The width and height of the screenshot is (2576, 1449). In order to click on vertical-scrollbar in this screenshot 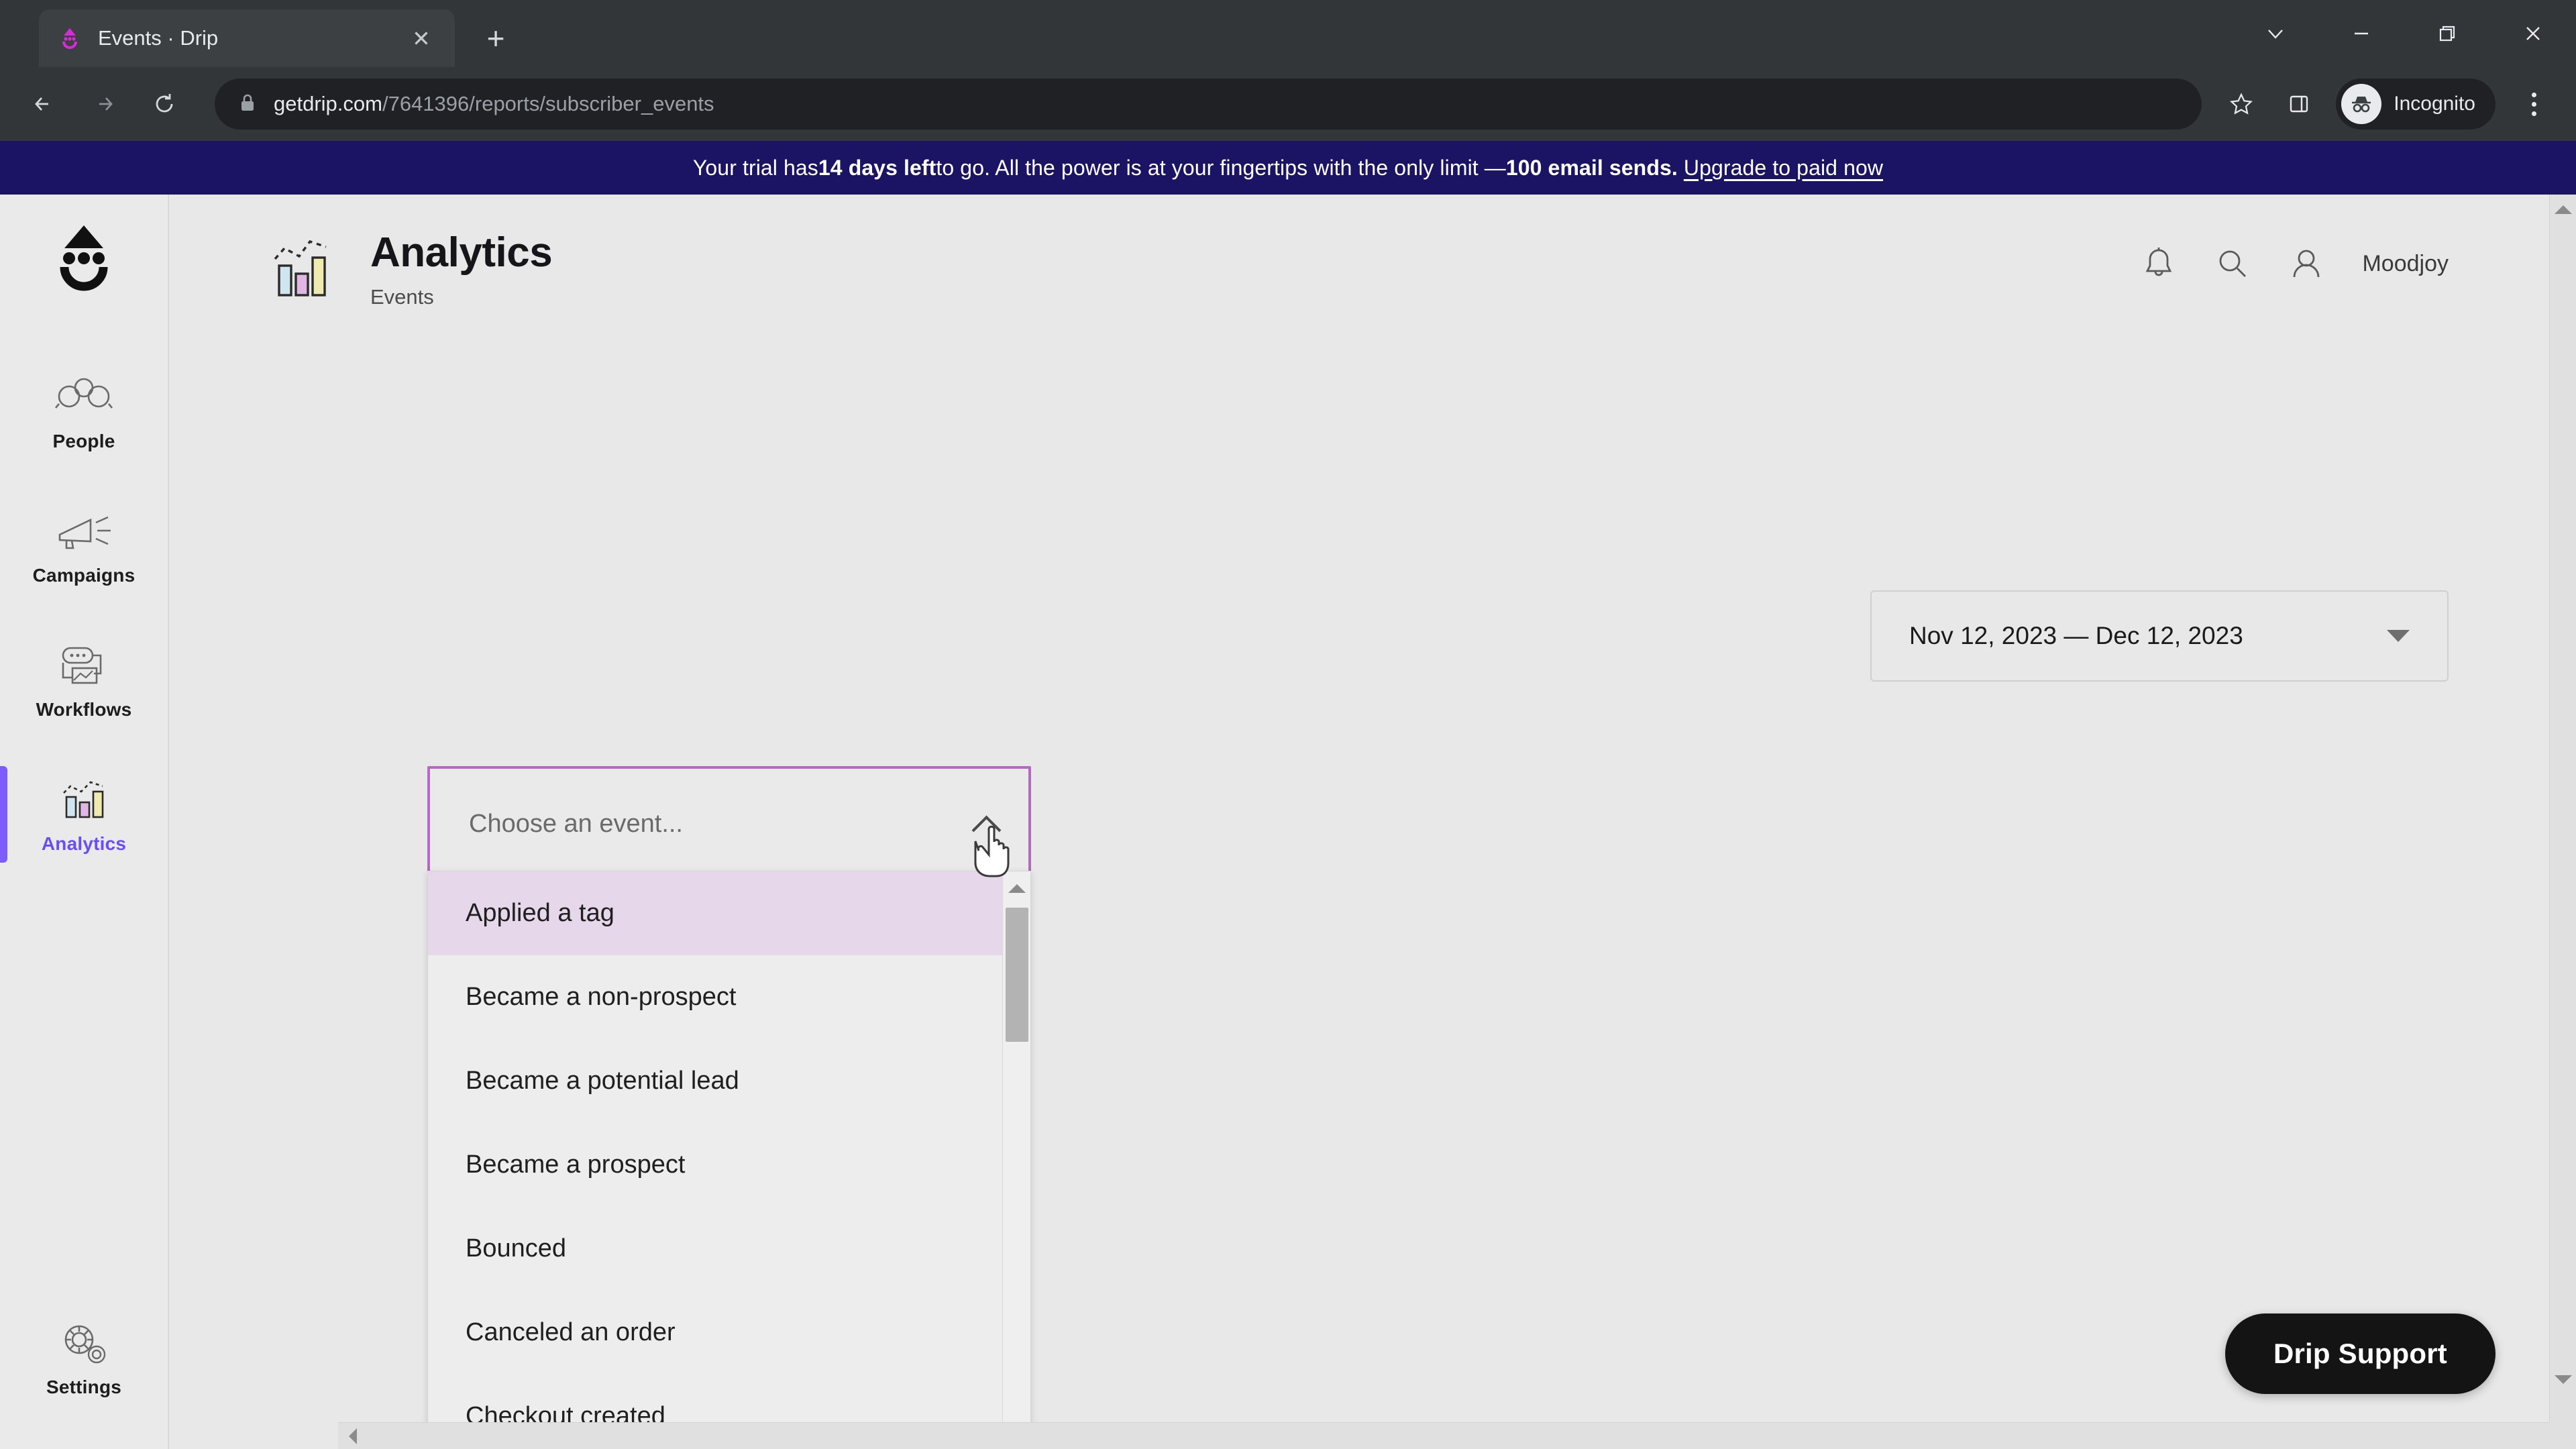, I will do `click(2562, 808)`.